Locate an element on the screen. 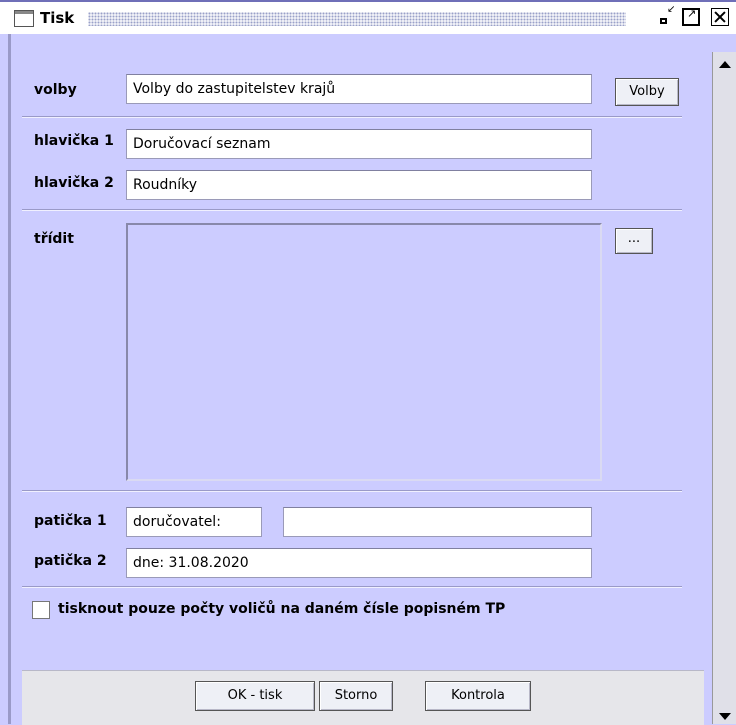 This screenshot has height=725, width=736. close-icon is located at coordinates (720, 17).